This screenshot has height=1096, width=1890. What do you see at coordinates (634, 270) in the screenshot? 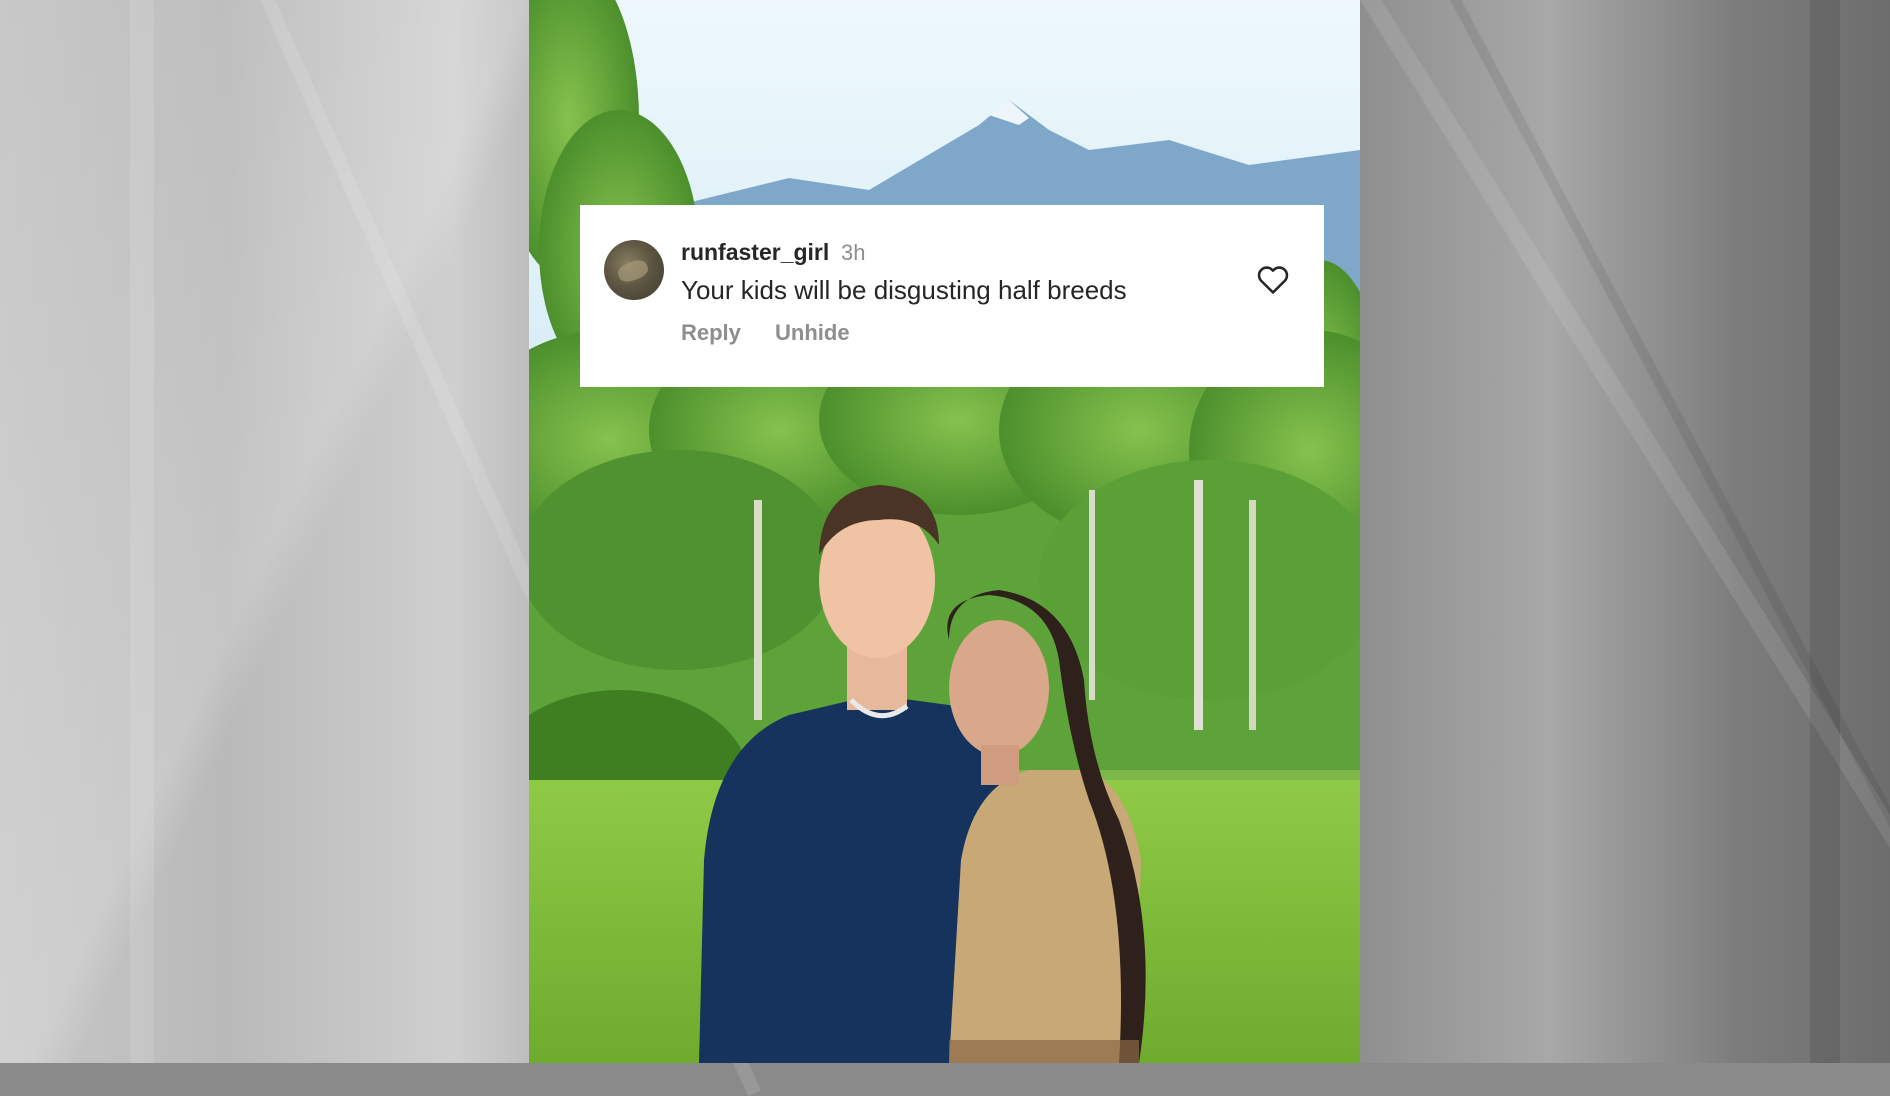
I see `user-avatar` at bounding box center [634, 270].